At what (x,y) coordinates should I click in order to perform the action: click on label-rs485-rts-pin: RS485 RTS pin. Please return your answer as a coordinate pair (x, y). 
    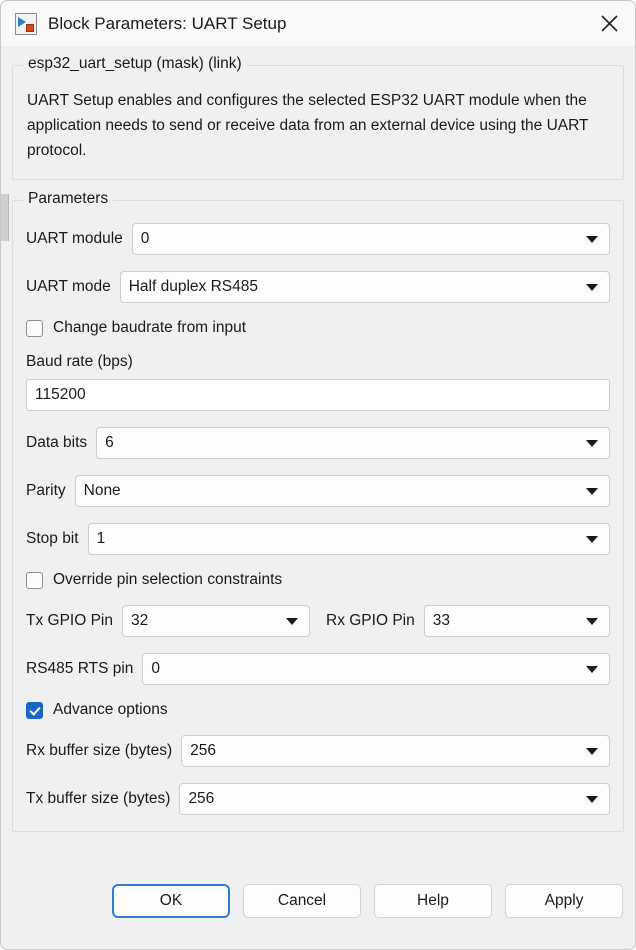
    Looking at the image, I should click on (80, 668).